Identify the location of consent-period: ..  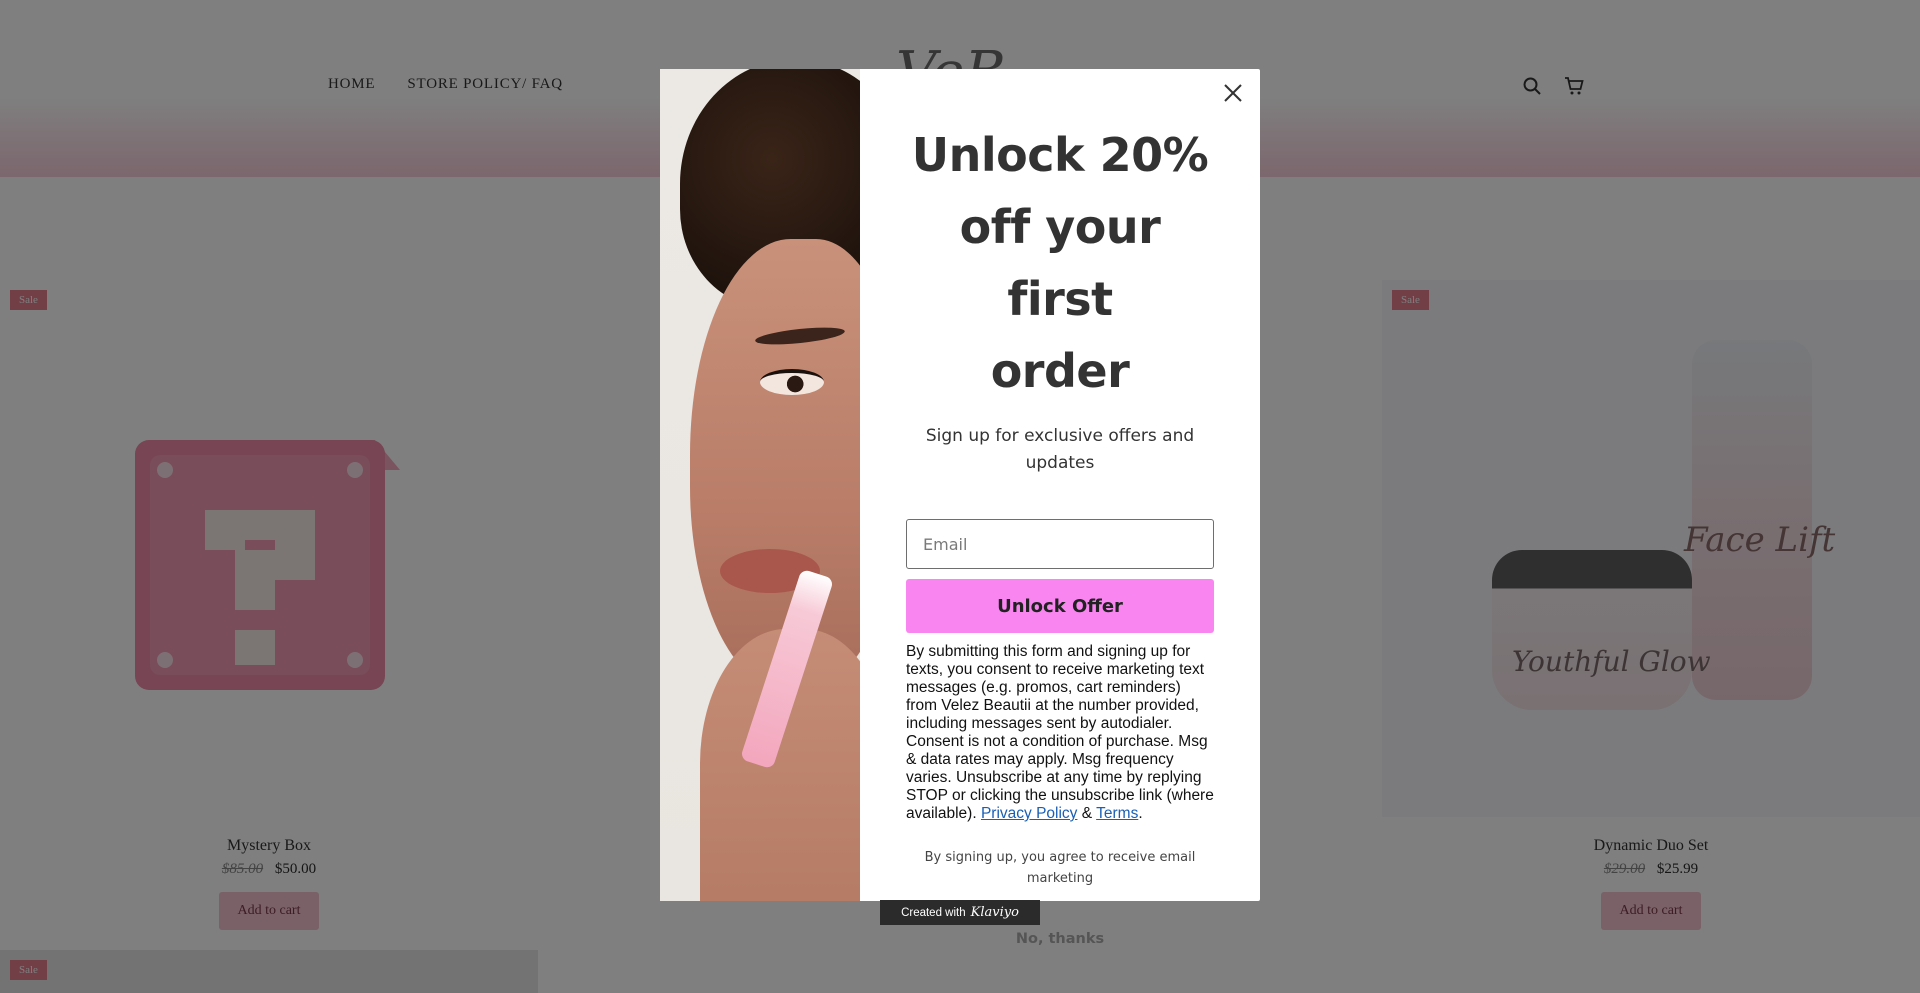
(1140, 813).